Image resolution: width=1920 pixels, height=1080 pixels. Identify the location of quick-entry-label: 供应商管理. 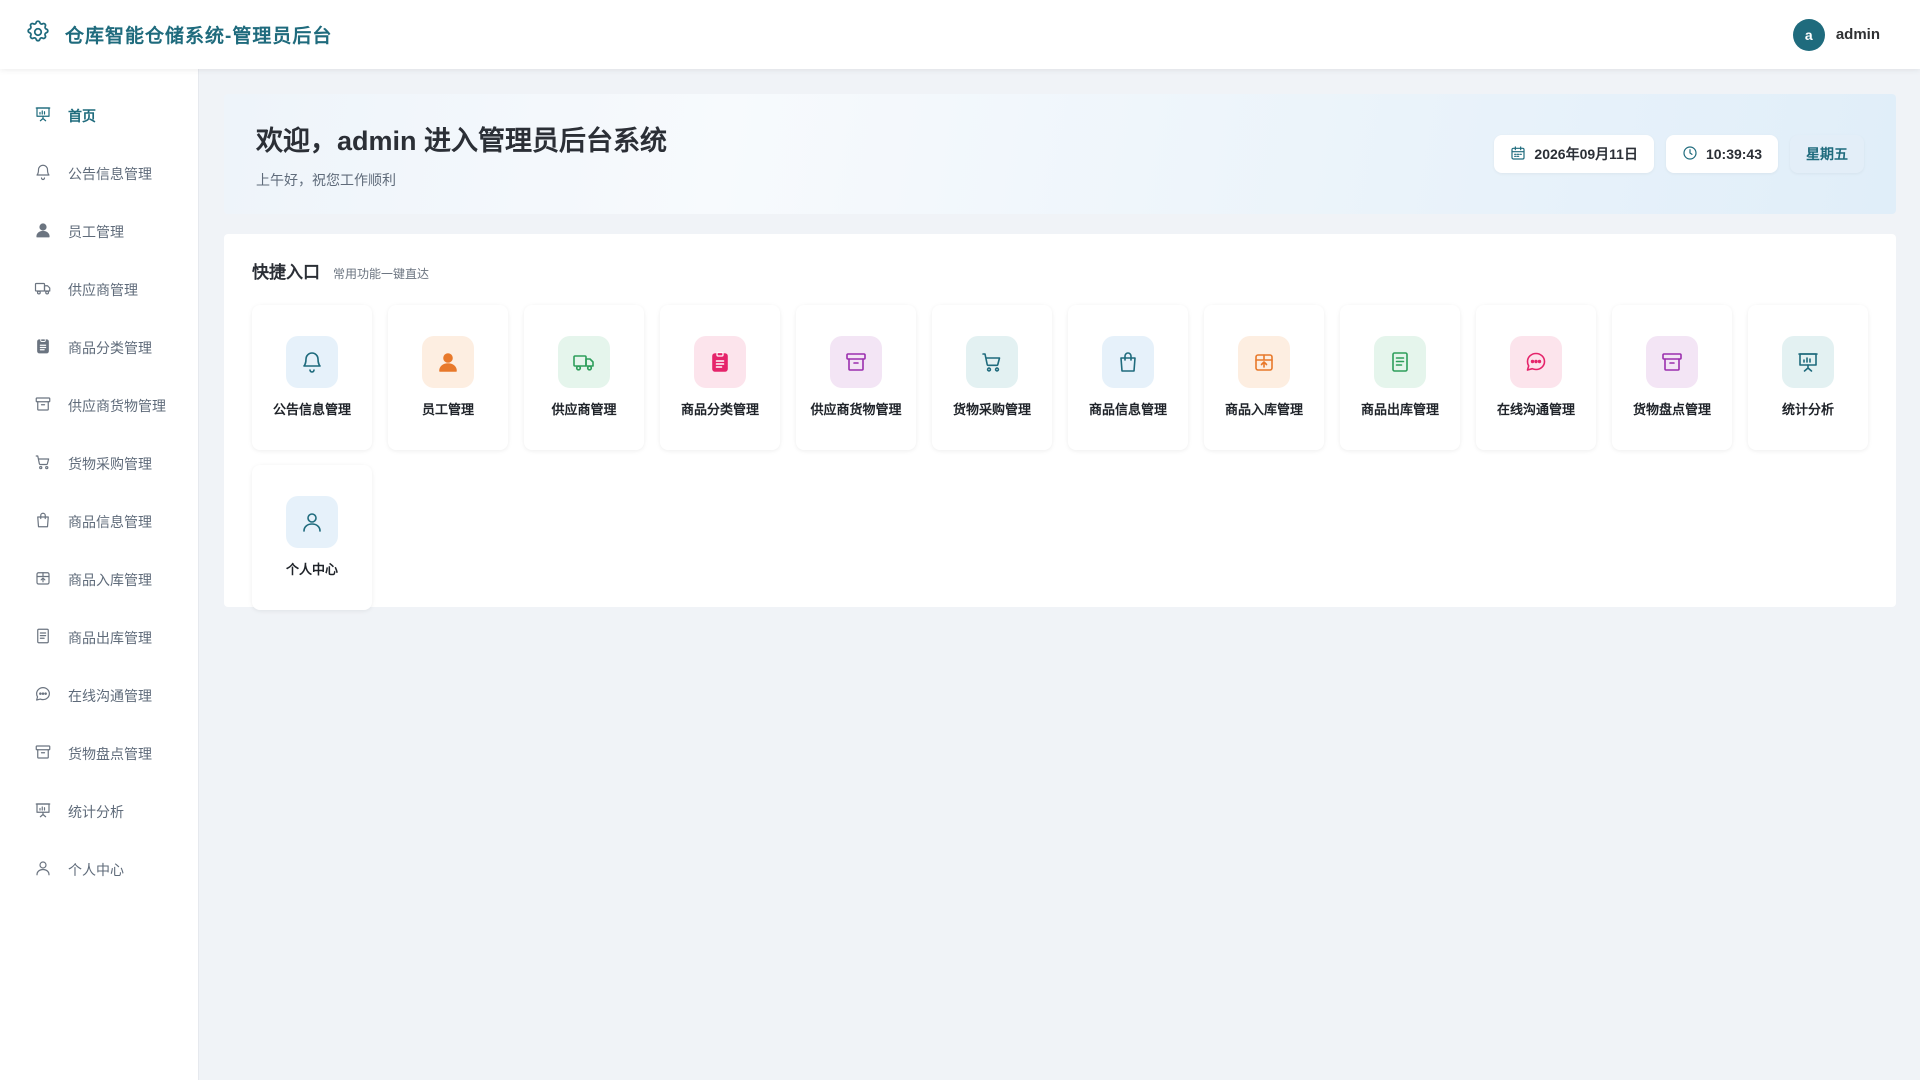
(584, 409).